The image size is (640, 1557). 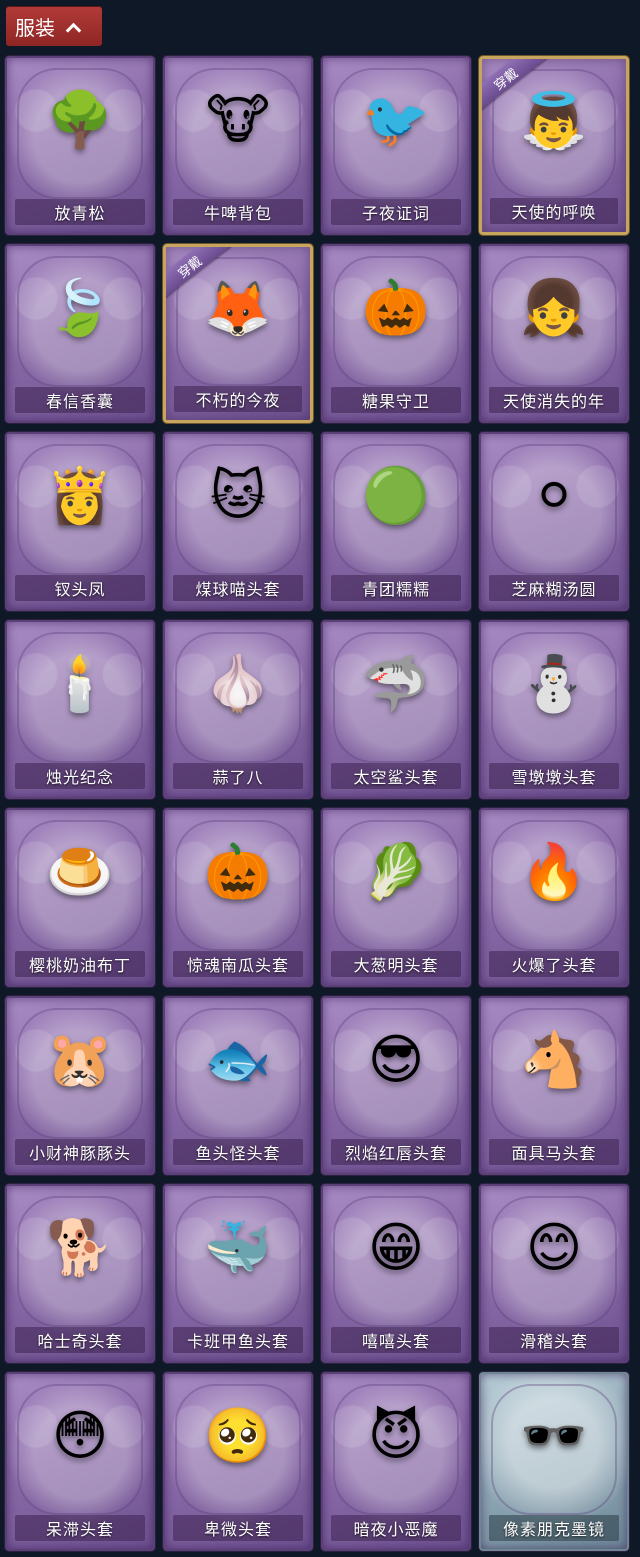 I want to click on costume-card: 🐱 煤球喵头套, so click(x=238, y=521).